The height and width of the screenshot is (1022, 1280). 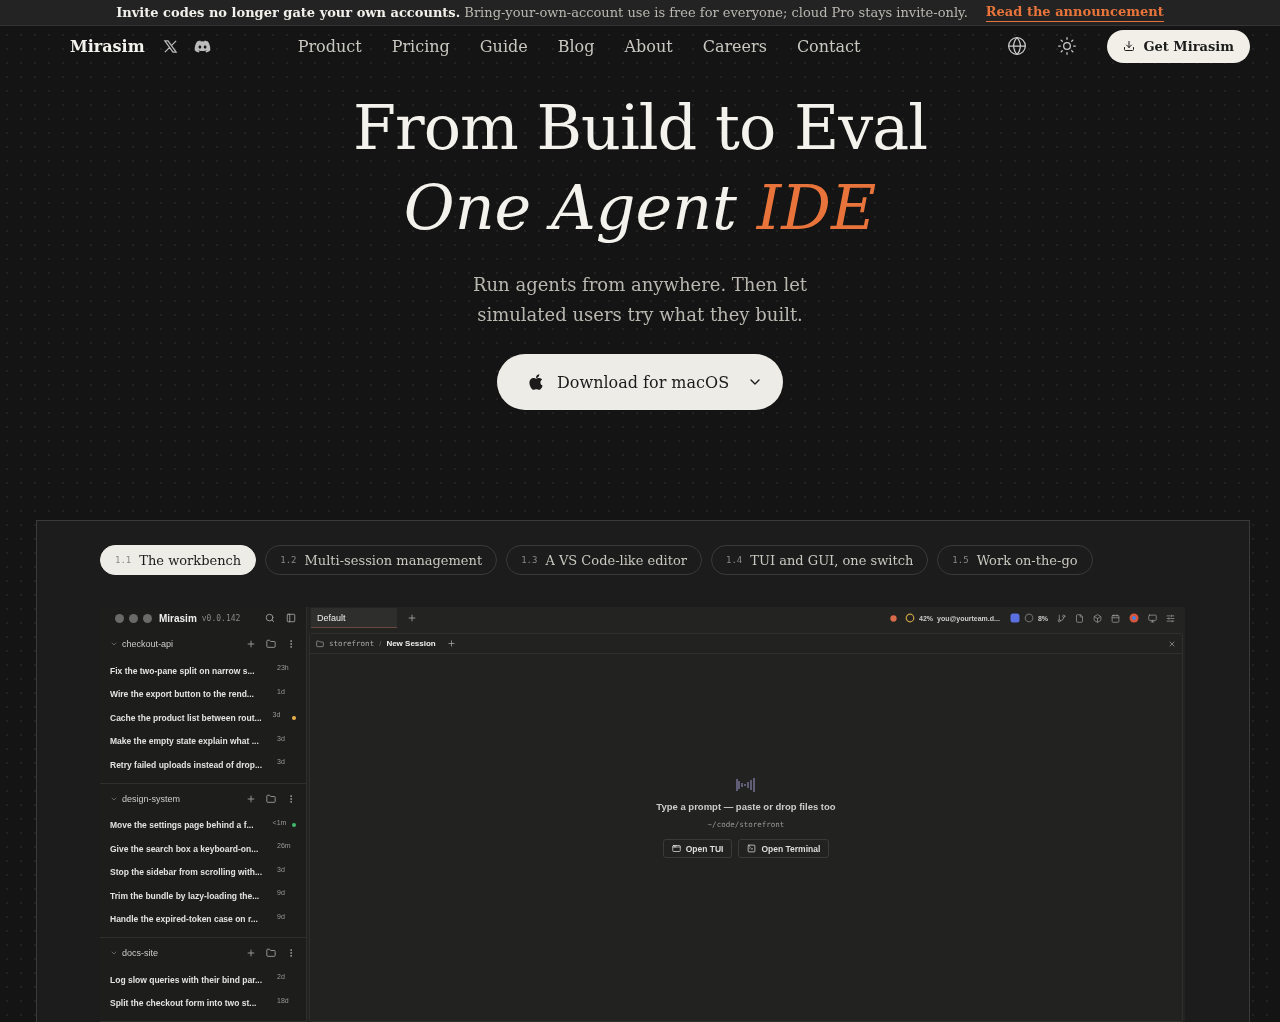 What do you see at coordinates (640, 300) in the screenshot?
I see `hero-description: Run agents from anywhere. Then let simulated users try what they built.` at bounding box center [640, 300].